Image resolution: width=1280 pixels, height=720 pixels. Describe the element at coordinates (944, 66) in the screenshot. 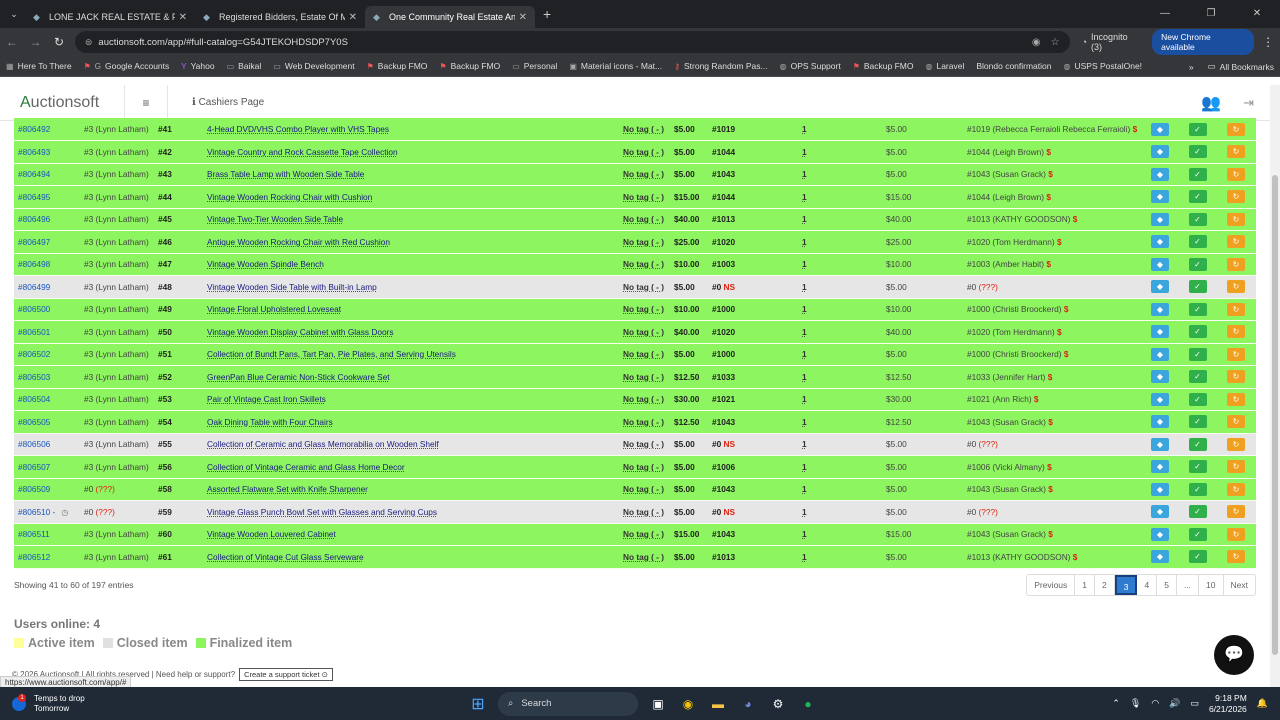

I see `bookmark-item: ◍ Laravel` at that location.